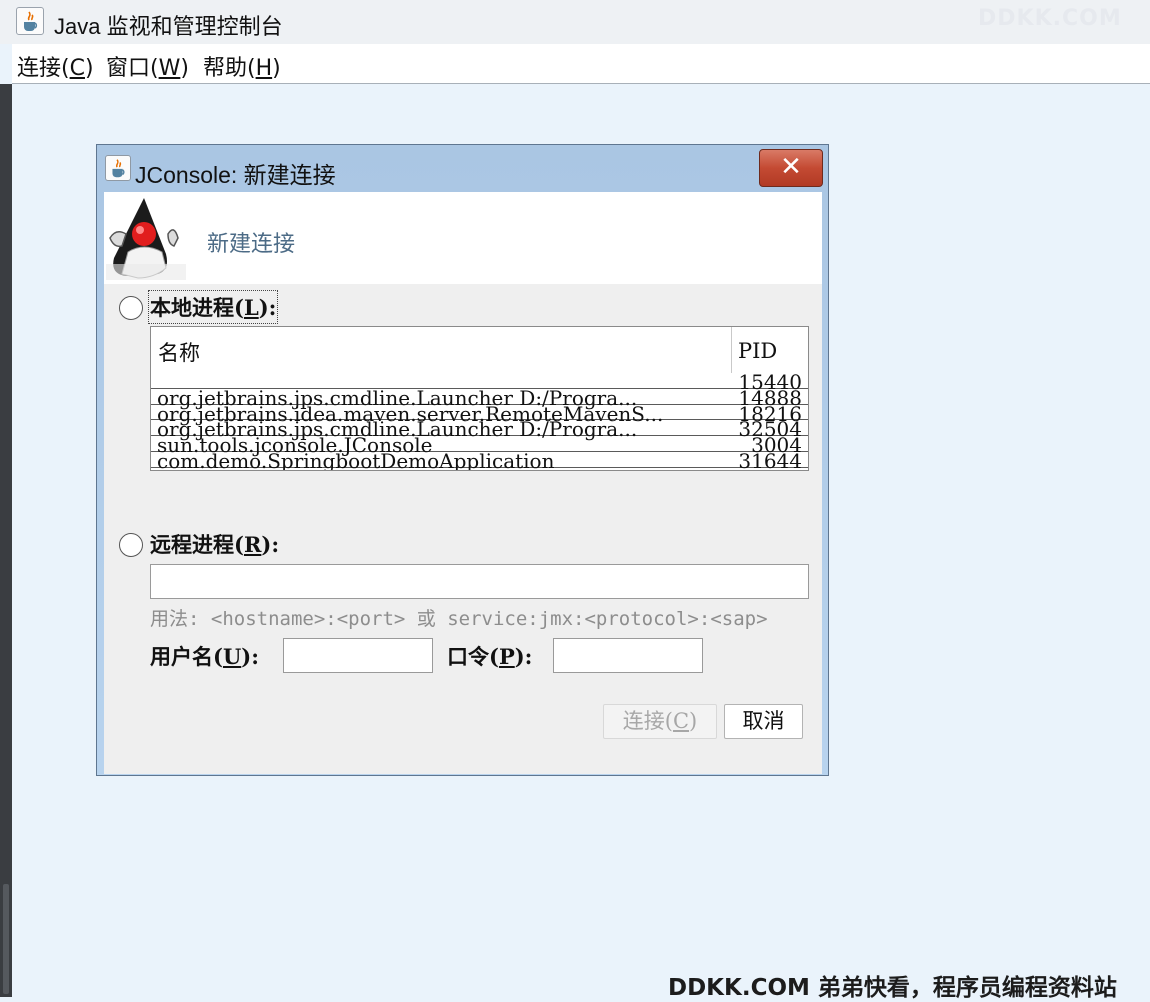 This screenshot has width=1150, height=1002. Describe the element at coordinates (441, 350) in the screenshot. I see `column-header-name: 名称` at that location.